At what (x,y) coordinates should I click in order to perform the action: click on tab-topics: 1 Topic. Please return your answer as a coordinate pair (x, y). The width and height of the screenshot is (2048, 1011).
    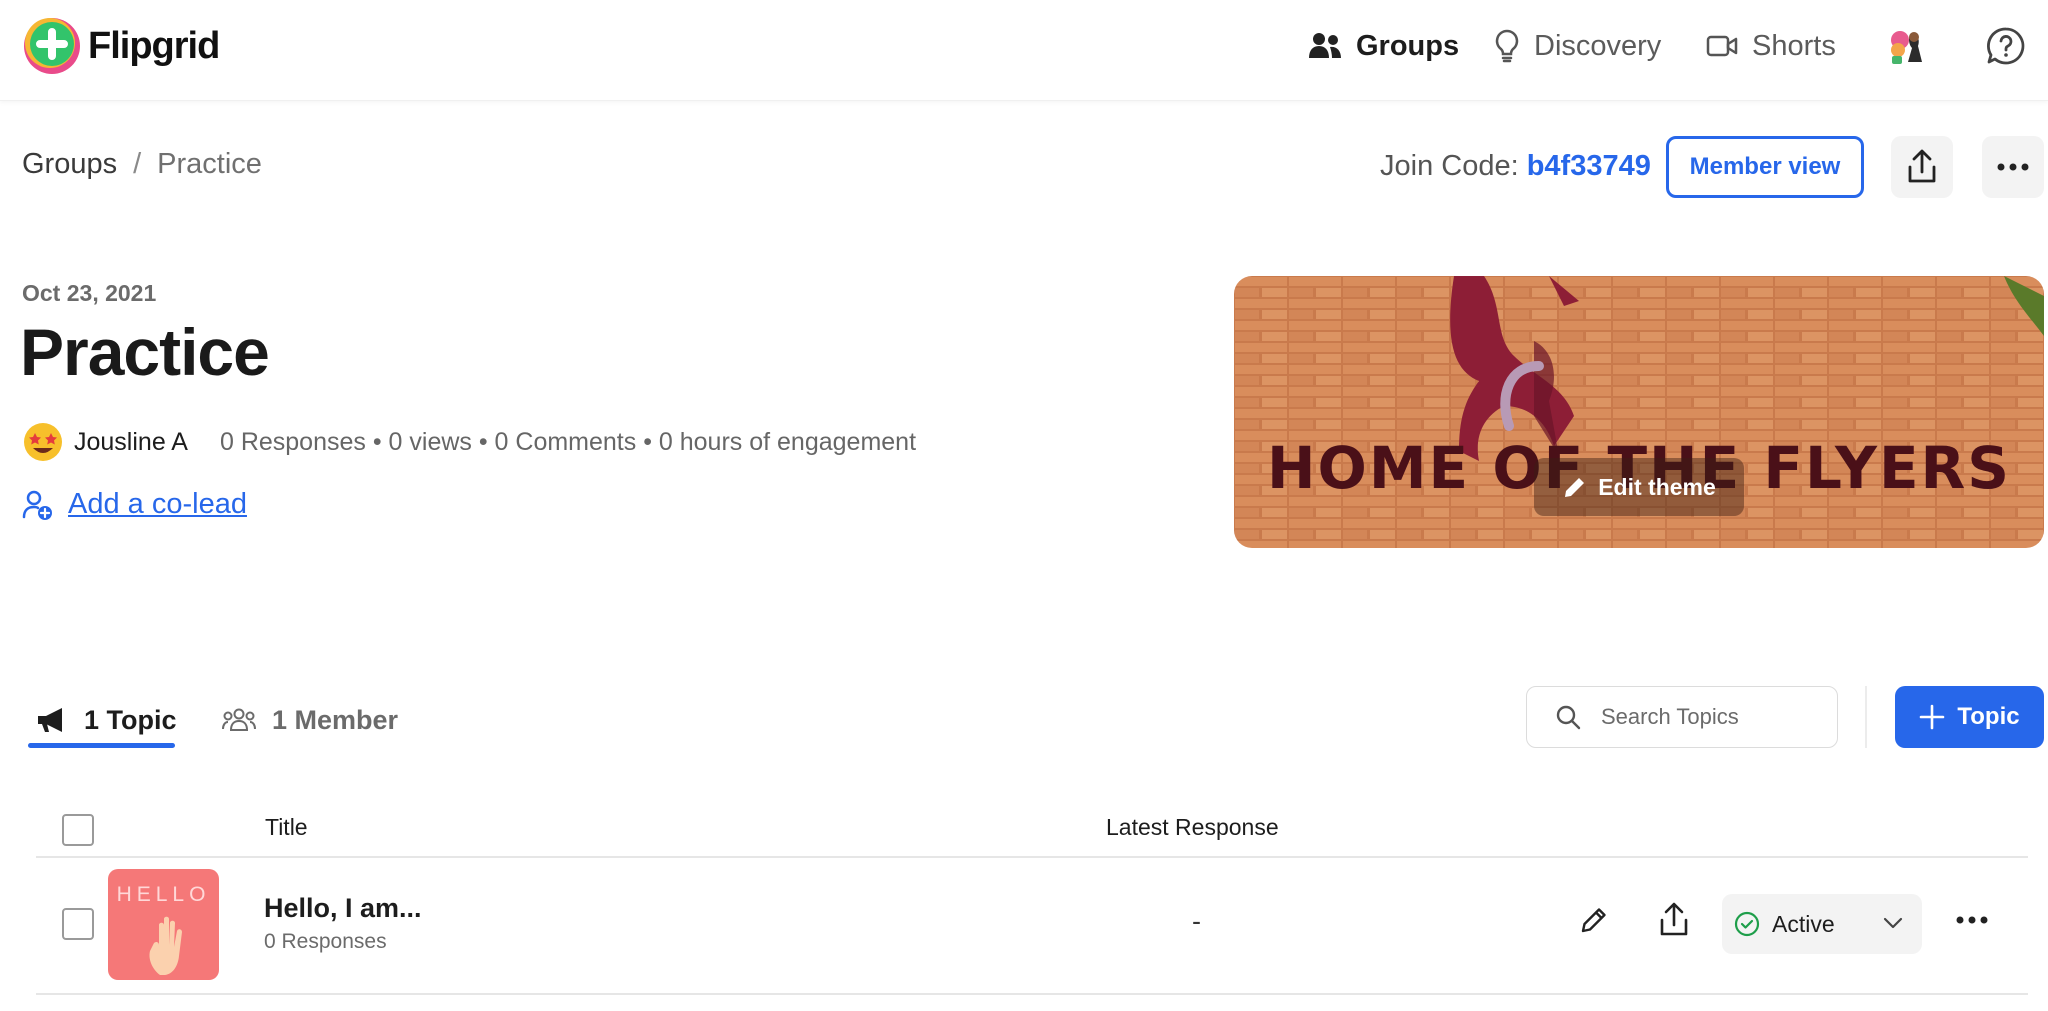
    Looking at the image, I should click on (106, 720).